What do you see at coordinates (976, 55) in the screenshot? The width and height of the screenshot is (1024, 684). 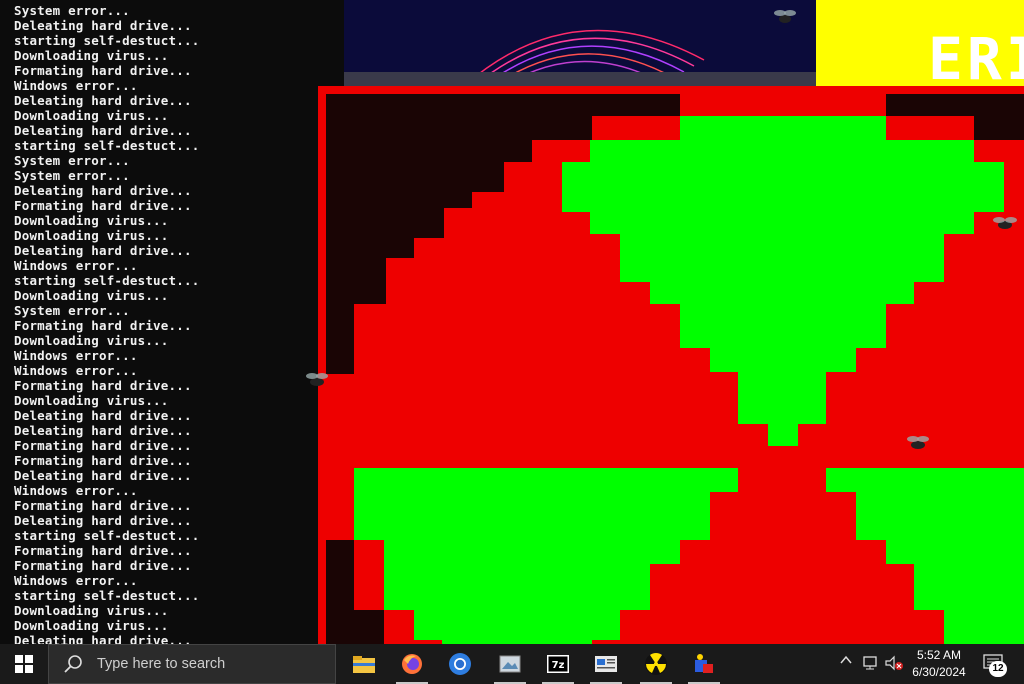 I see `error-banner-text: ERI` at bounding box center [976, 55].